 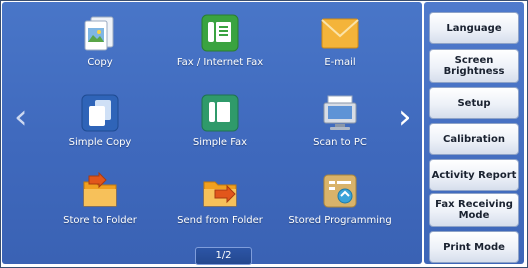 What do you see at coordinates (340, 62) in the screenshot?
I see `app-label: E-mail` at bounding box center [340, 62].